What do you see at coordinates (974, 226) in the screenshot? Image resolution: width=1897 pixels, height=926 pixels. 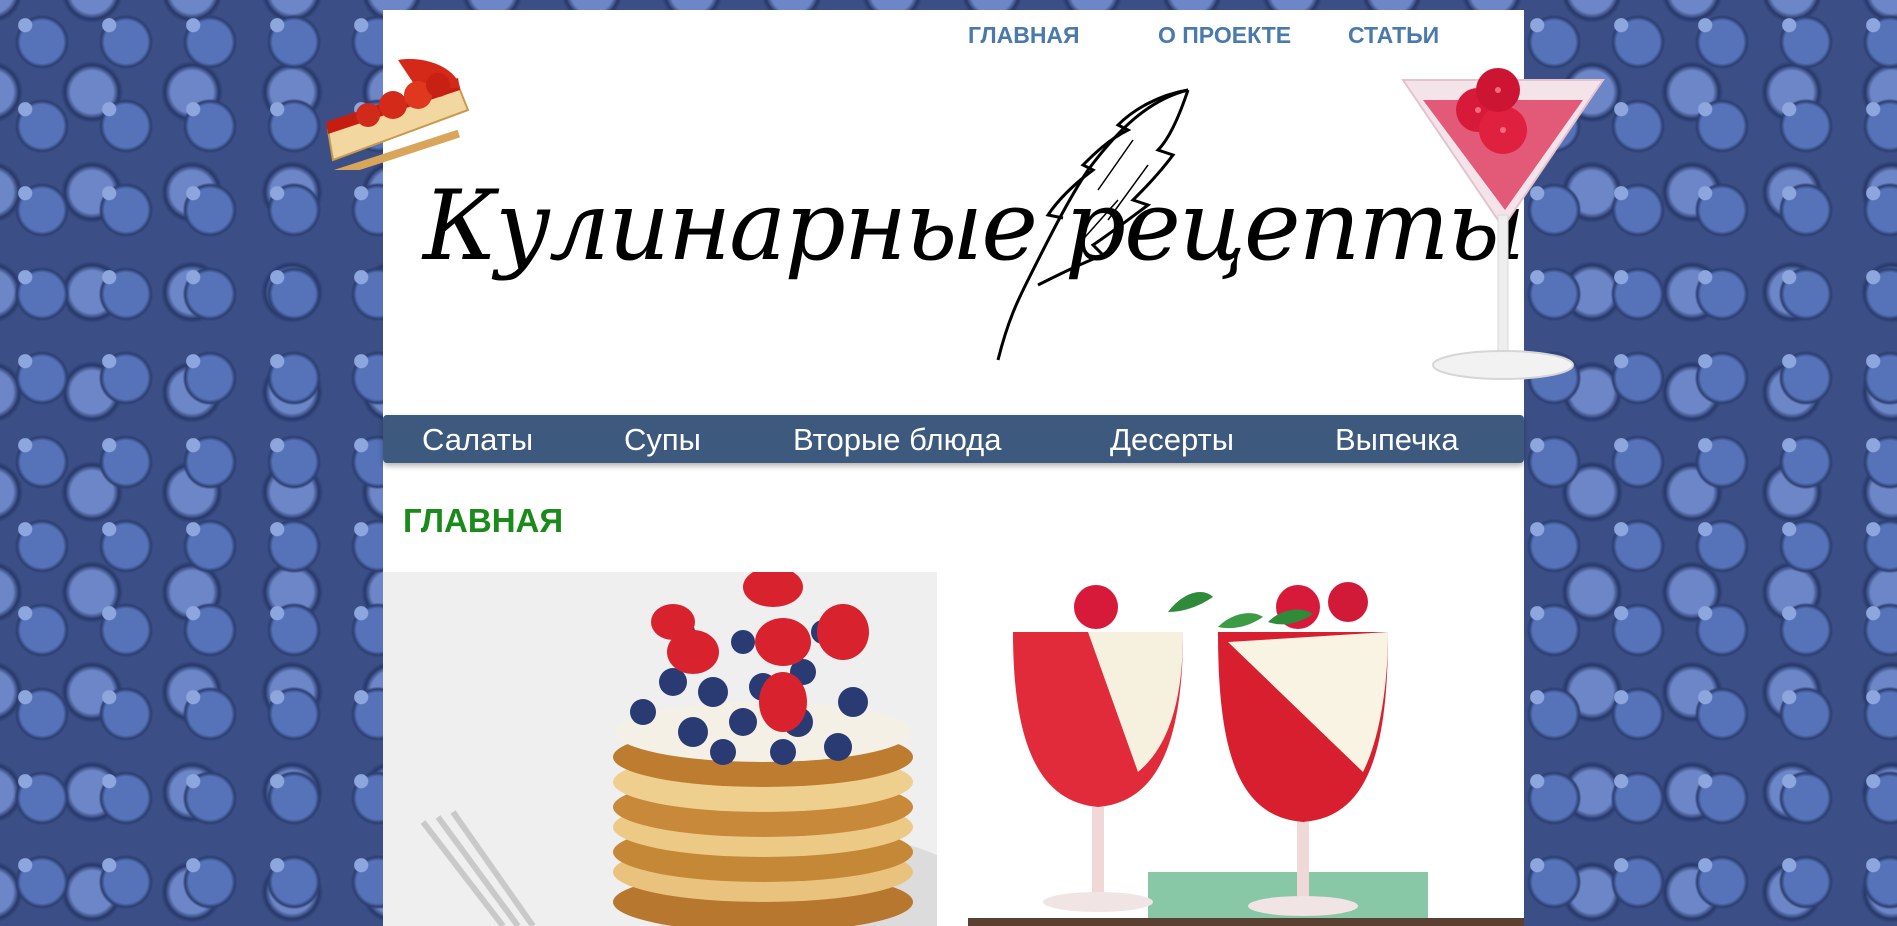 I see `site-logo-text: Кулинарные рецепты` at bounding box center [974, 226].